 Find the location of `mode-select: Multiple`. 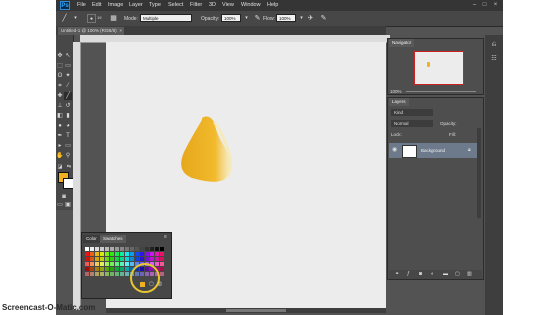

mode-select: Multiple is located at coordinates (166, 18).